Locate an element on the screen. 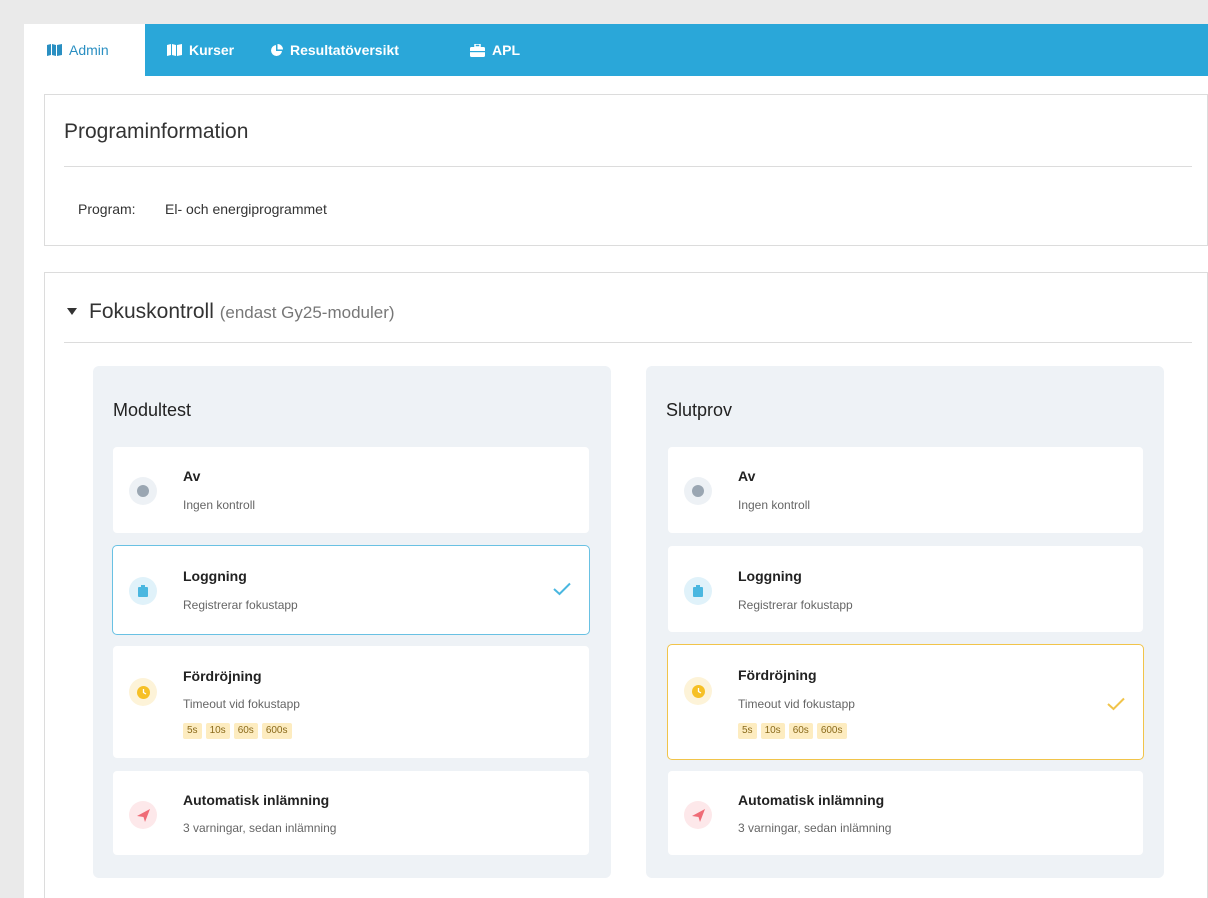 The image size is (1208, 898). tab-admin-label: Admin is located at coordinates (89, 50).